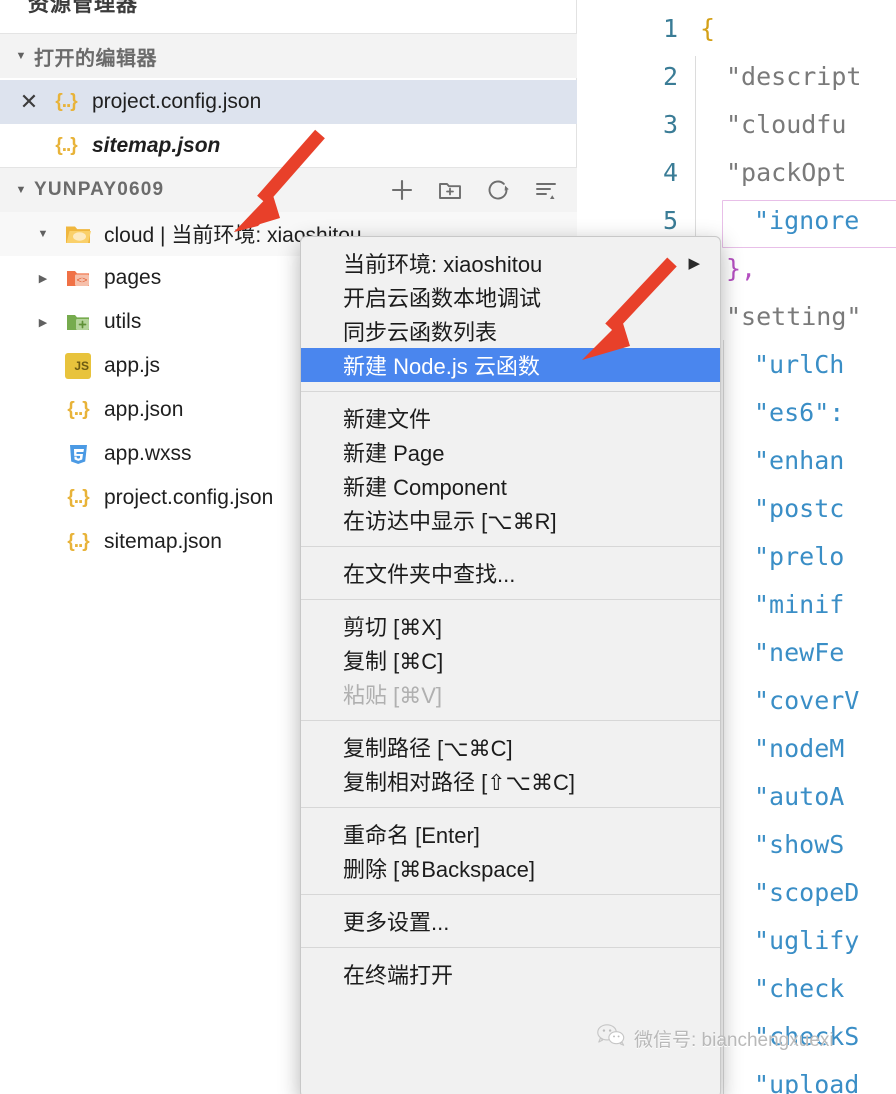 This screenshot has width=896, height=1094. What do you see at coordinates (288, 190) in the screenshot?
I see `section-project-root: ▼ YUNPAY0609` at bounding box center [288, 190].